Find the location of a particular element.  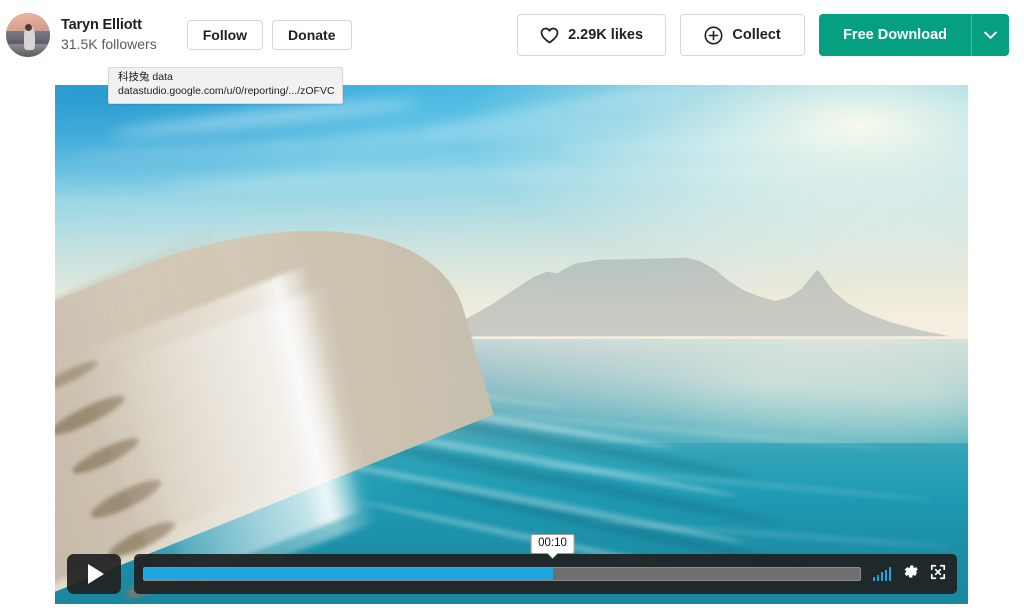

control-icon-group is located at coordinates (909, 574).